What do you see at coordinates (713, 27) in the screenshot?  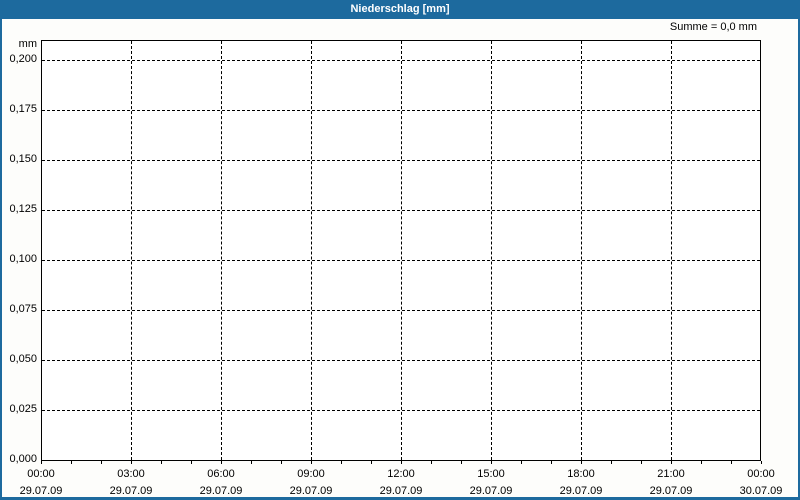 I see `sum-annotation: Summe = 0,0 mm` at bounding box center [713, 27].